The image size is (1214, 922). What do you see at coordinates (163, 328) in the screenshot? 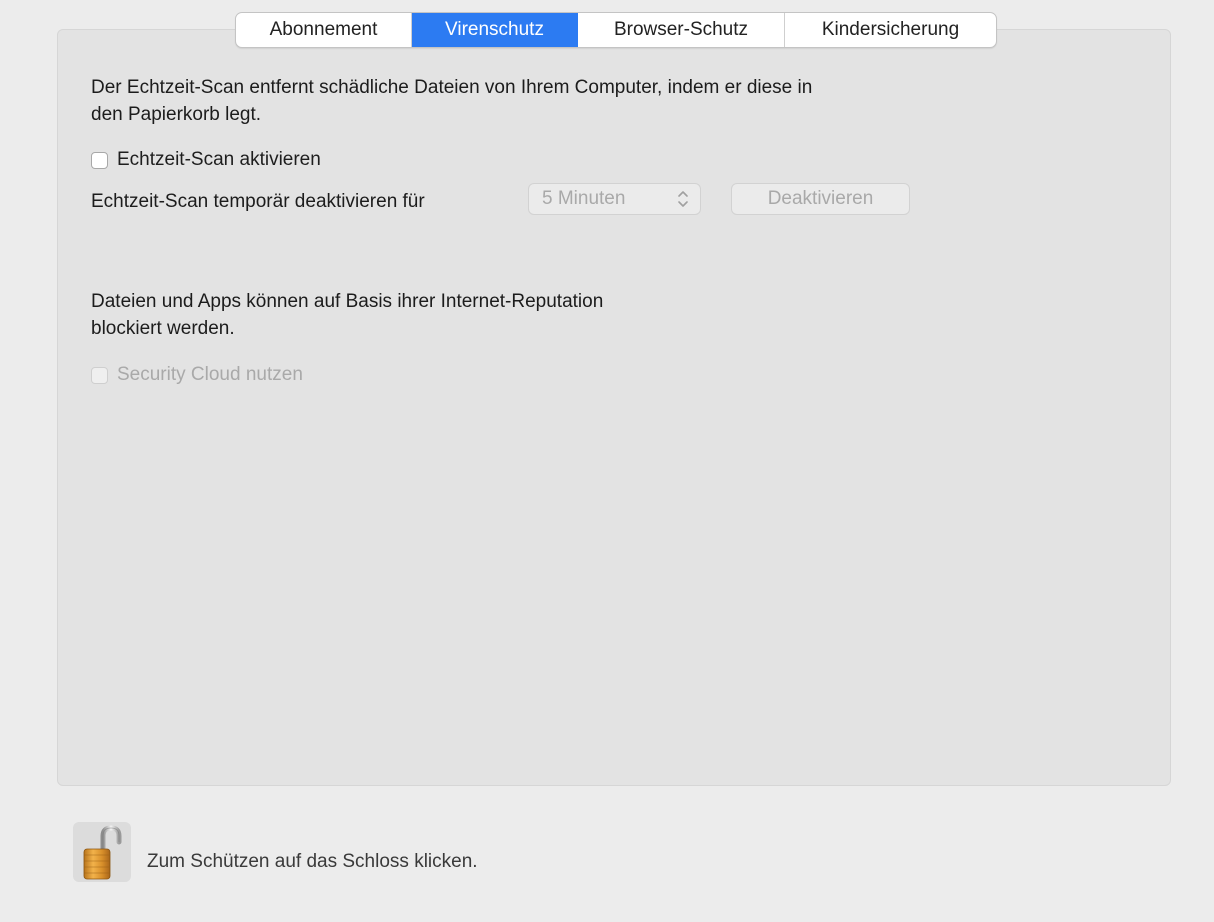
I see `reputation-description-line2: blockiert werden.` at bounding box center [163, 328].